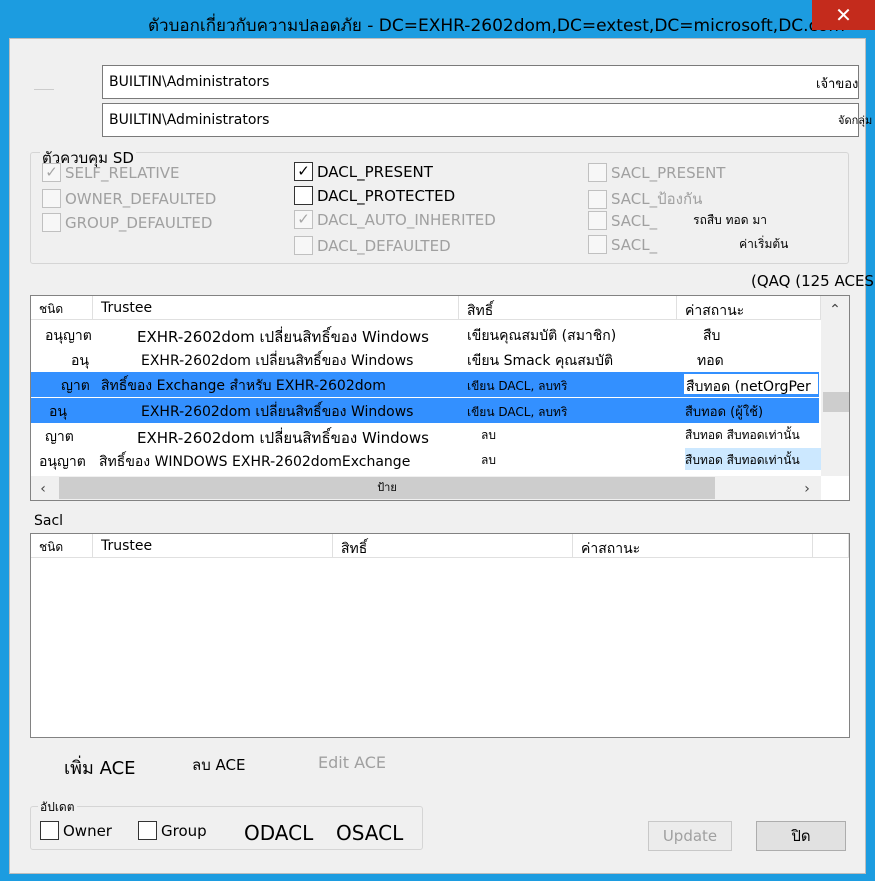 Image resolution: width=875 pixels, height=881 pixels. Describe the element at coordinates (369, 833) in the screenshot. I see `update-osacl-option: OSACL` at that location.